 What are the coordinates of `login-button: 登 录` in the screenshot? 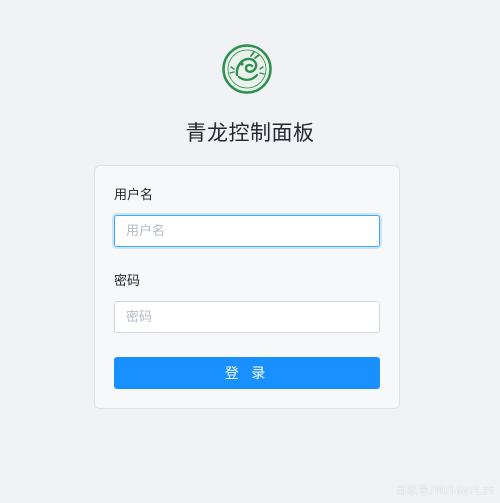 It's located at (247, 373).